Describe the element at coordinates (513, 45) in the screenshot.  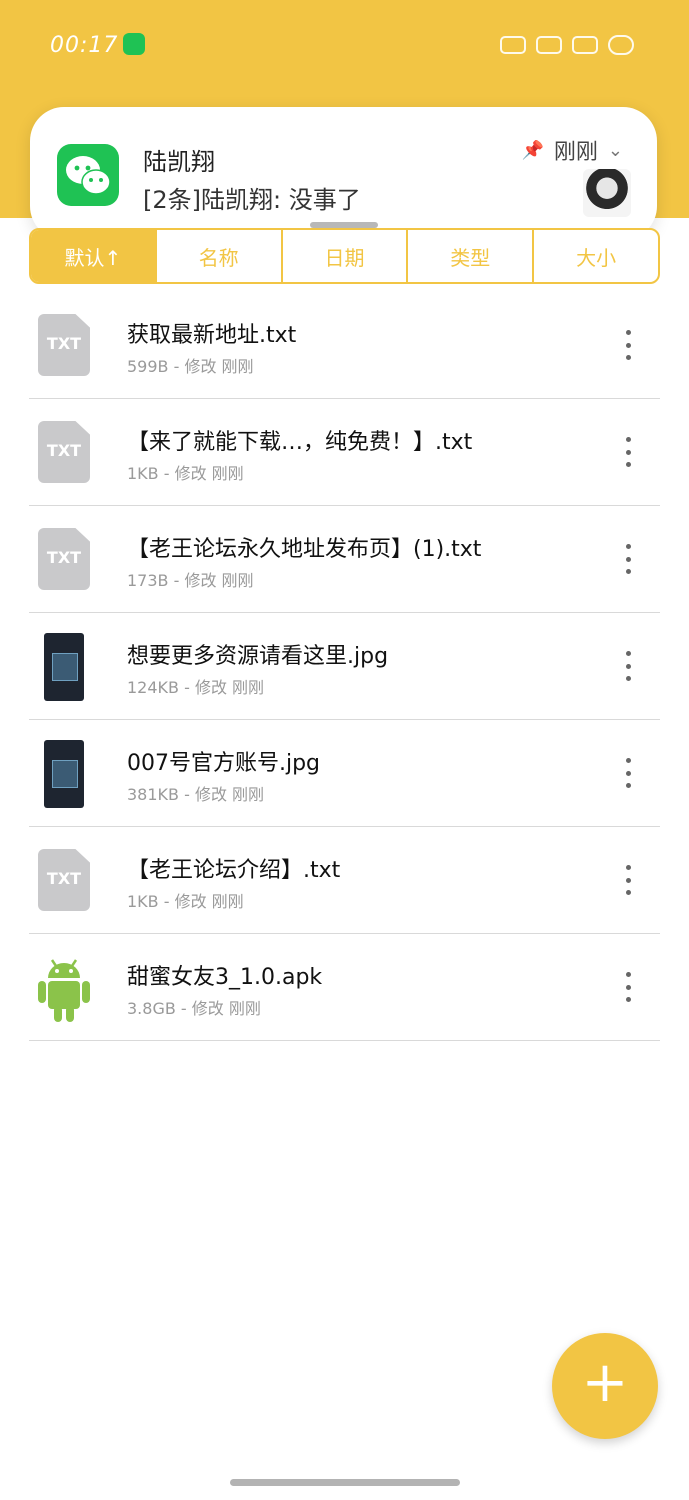
I see `nfc-icon` at that location.